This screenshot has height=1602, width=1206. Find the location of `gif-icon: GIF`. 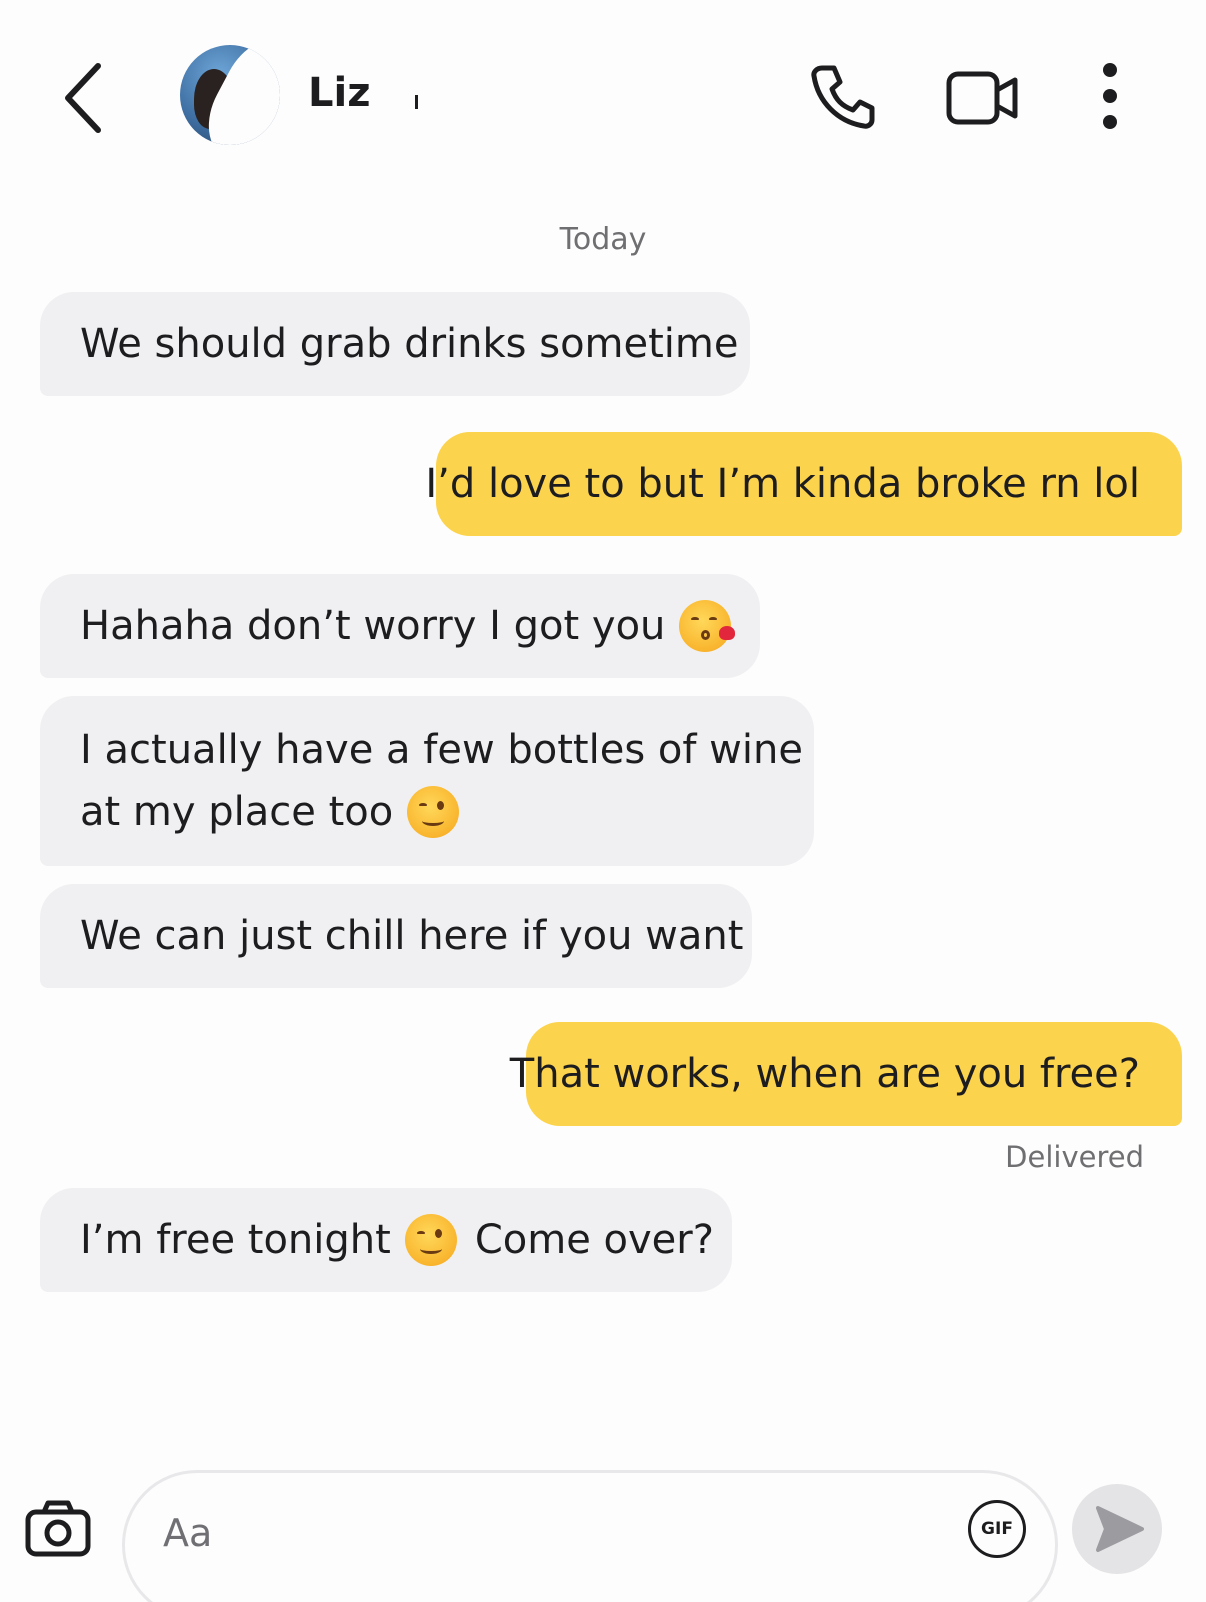

gif-icon: GIF is located at coordinates (997, 1529).